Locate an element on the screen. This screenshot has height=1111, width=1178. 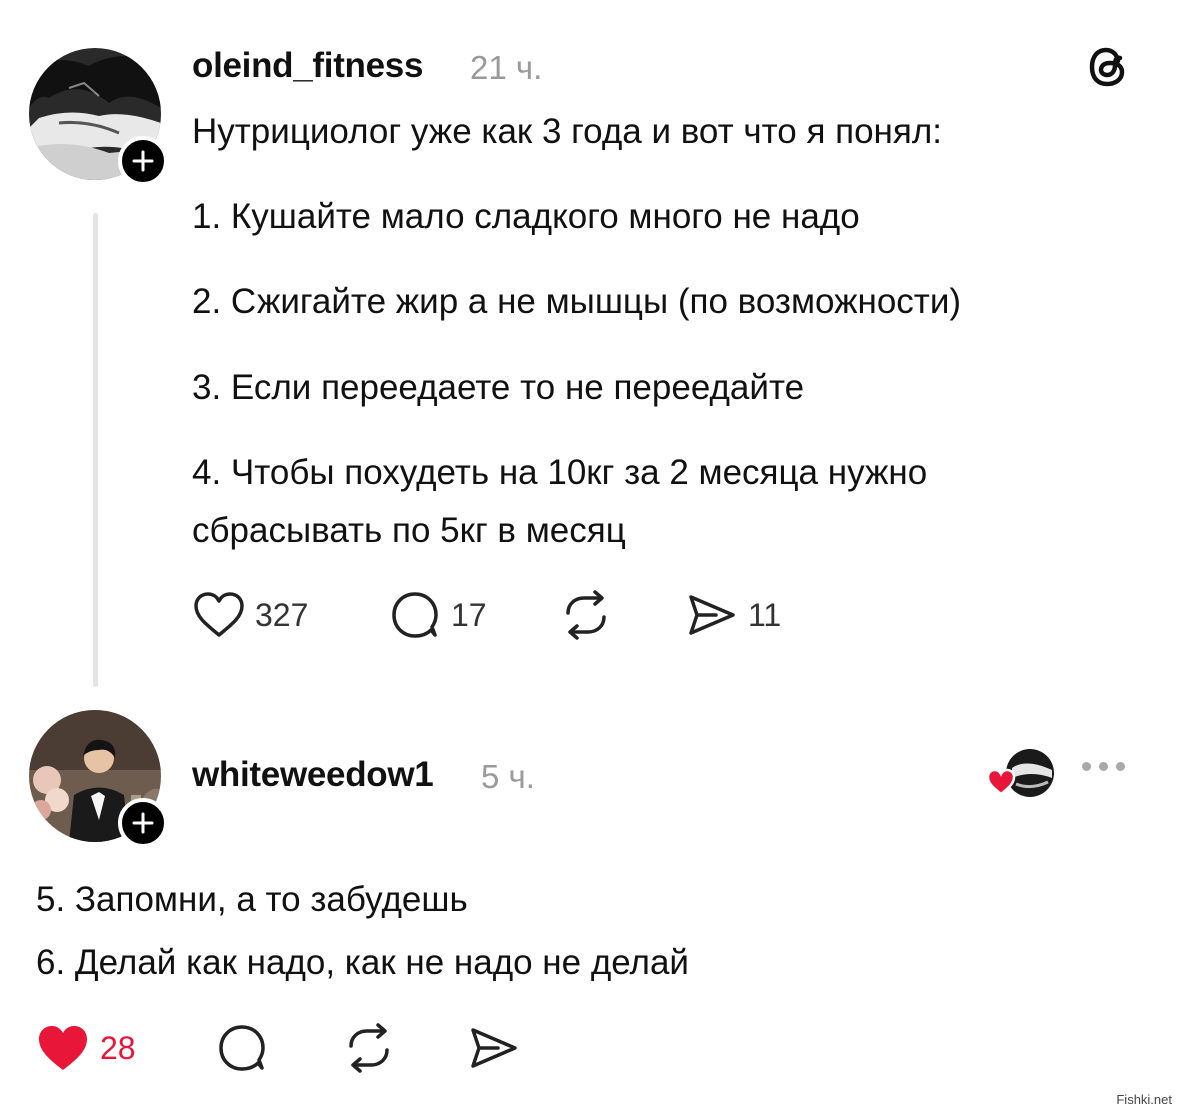
comment-button is located at coordinates (279, 1048).